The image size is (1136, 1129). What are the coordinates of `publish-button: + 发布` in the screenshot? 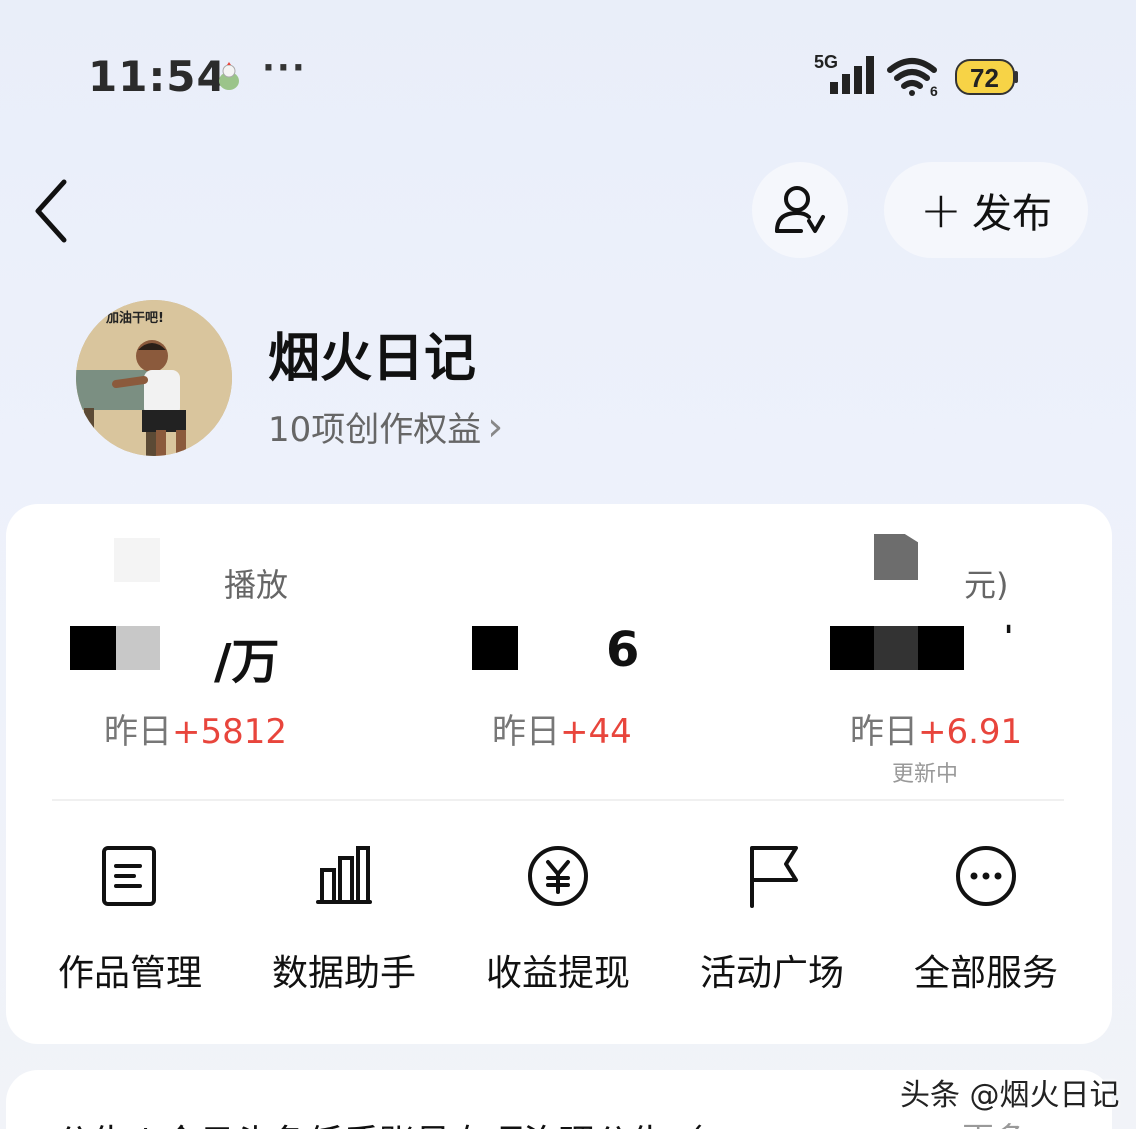 It's located at (986, 210).